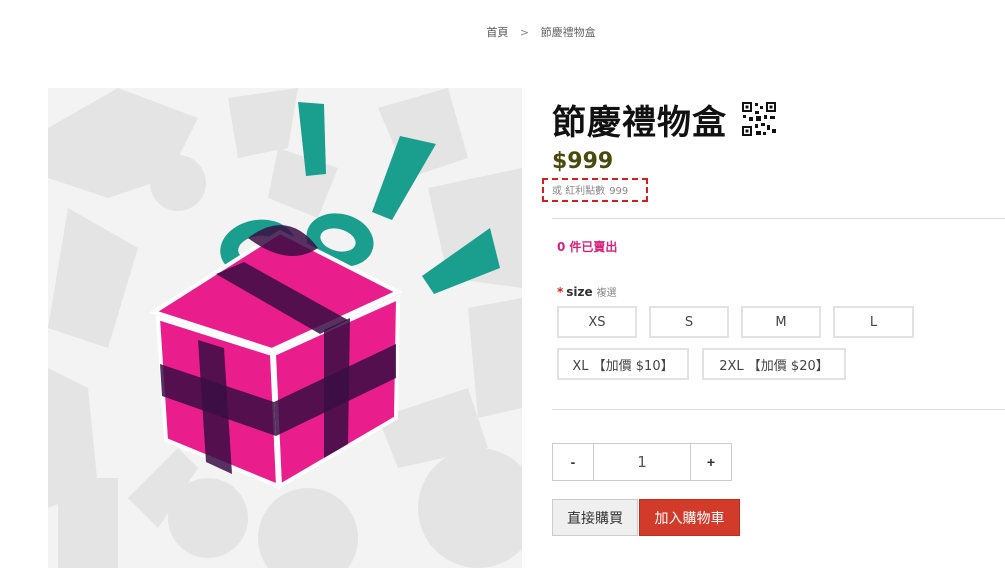 The height and width of the screenshot is (584, 1005). I want to click on bonus-points-value: 999, so click(619, 191).